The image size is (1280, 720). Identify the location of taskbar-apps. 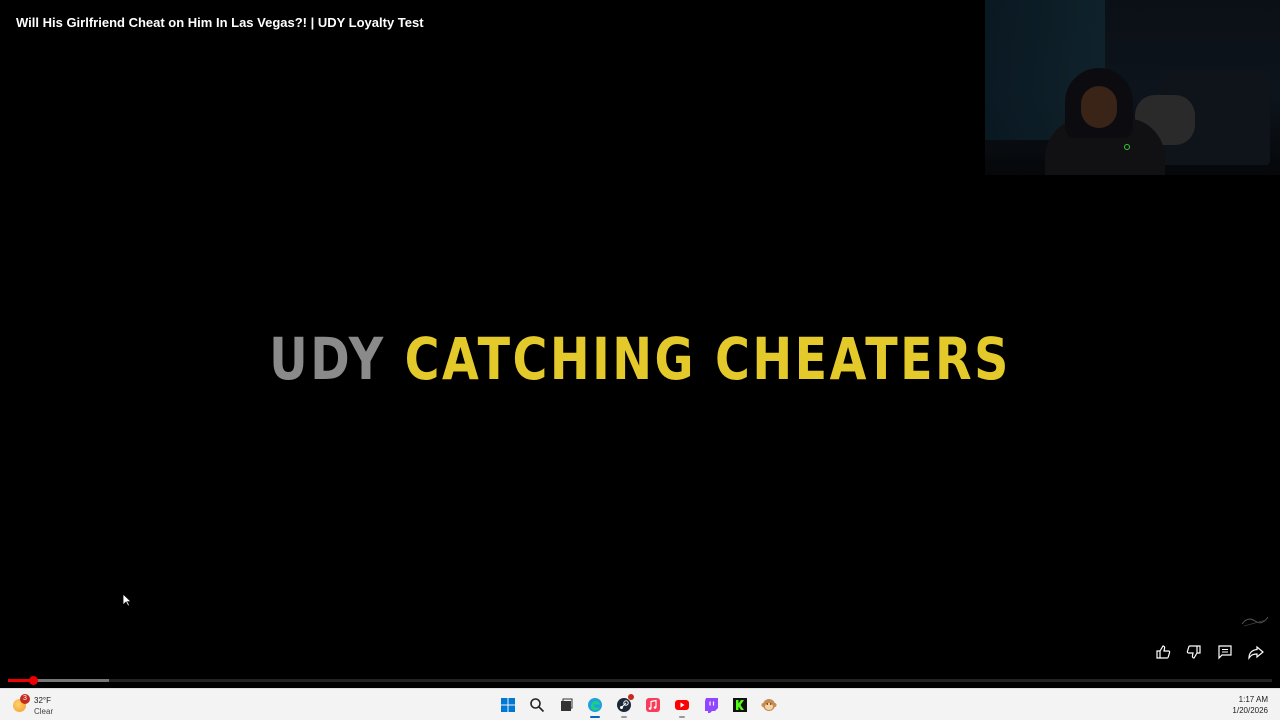
(638, 705).